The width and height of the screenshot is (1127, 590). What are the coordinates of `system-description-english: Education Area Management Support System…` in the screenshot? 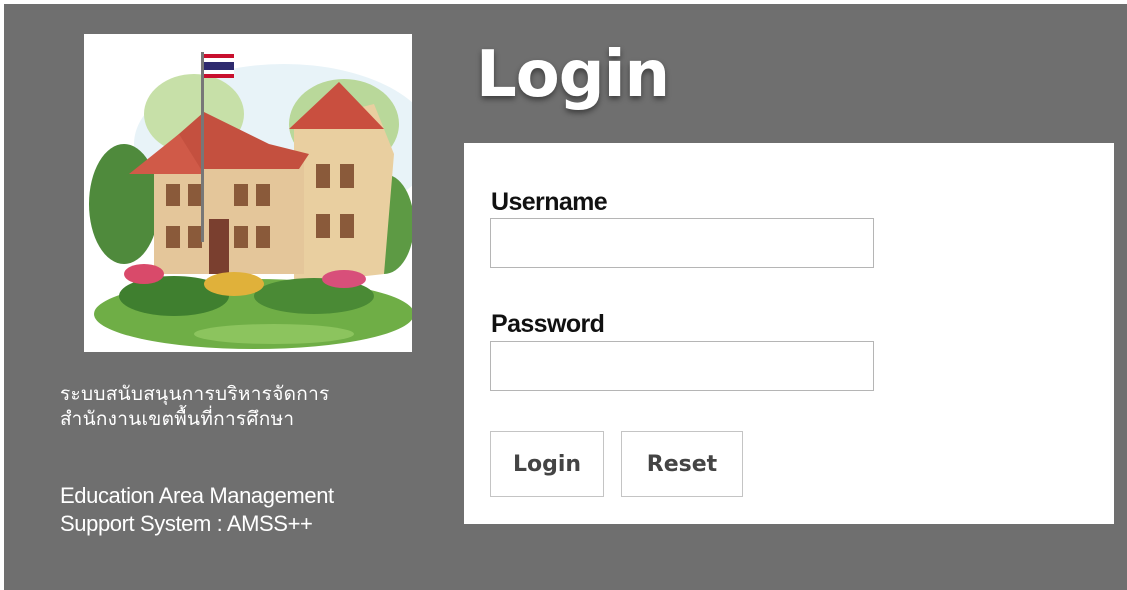 It's located at (260, 510).